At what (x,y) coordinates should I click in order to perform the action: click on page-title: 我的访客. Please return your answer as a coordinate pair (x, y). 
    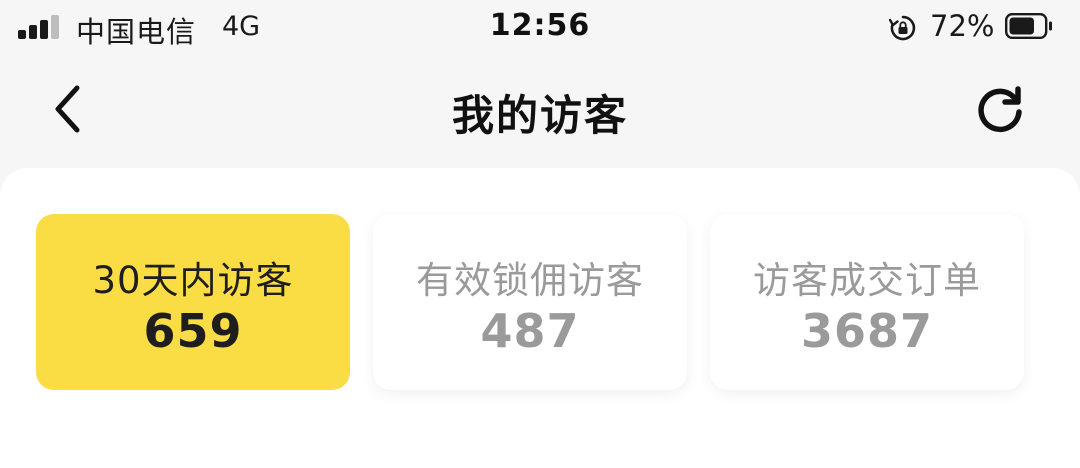
    Looking at the image, I should click on (539, 115).